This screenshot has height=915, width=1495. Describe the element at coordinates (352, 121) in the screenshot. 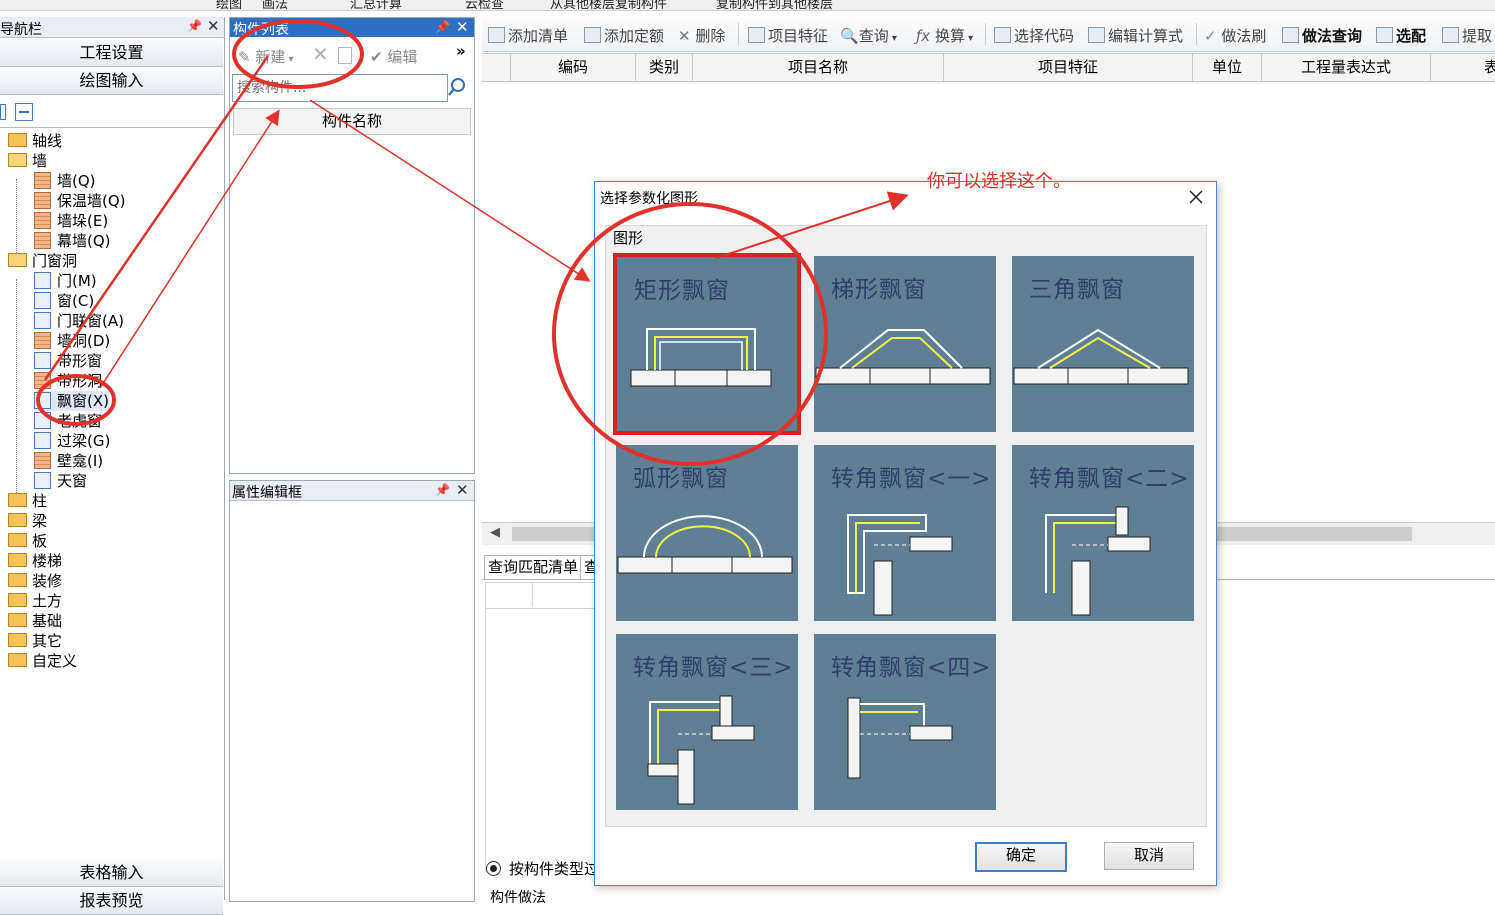

I see `component-name-header: 构件名称` at that location.